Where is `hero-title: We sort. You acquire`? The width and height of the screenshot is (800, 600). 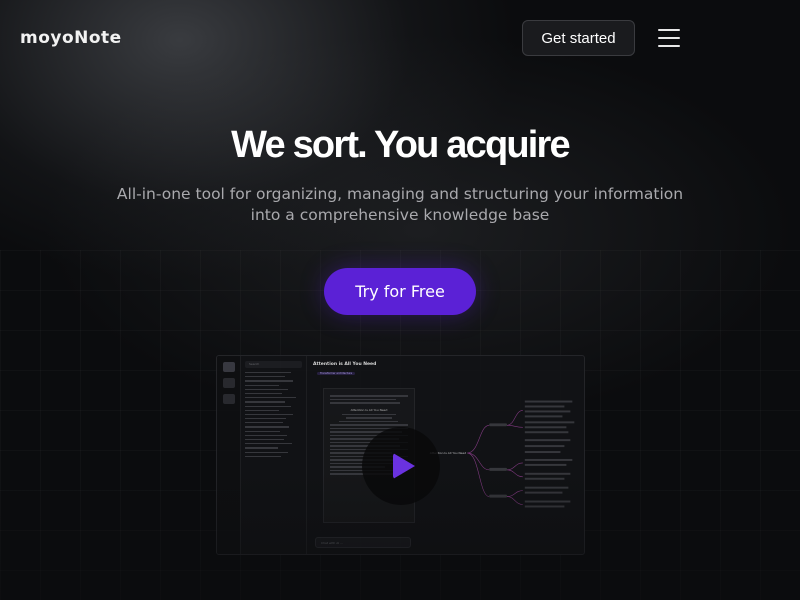
hero-title: We sort. You acquire is located at coordinates (401, 145).